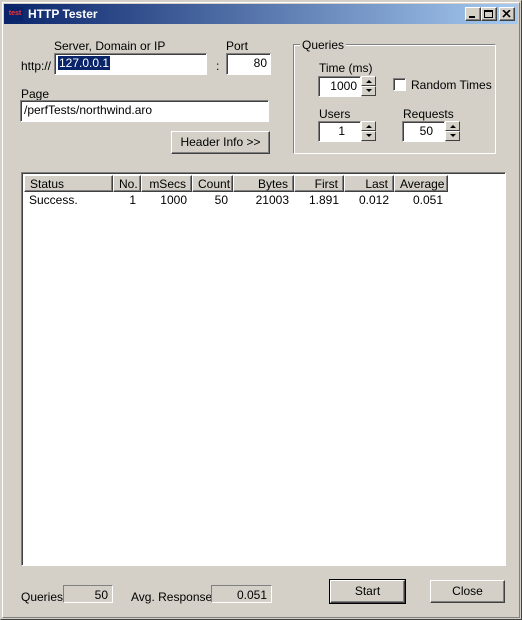 Image resolution: width=522 pixels, height=620 pixels. I want to click on users-input-value: 1, so click(341, 131).